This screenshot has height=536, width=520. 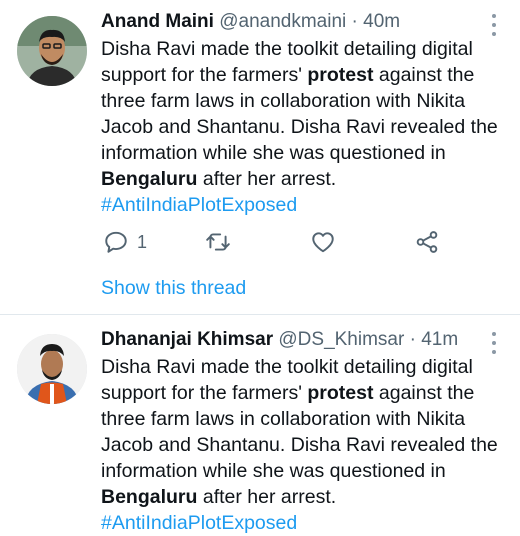 I want to click on tweet-header: Anand Maini @anandkmaini · 40m, so click(x=250, y=22).